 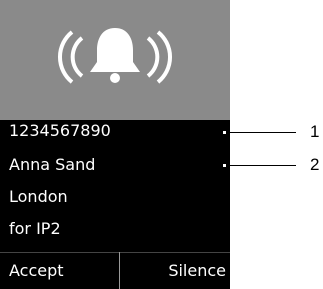 I want to click on caller-name: Anna Sand, so click(x=52, y=164).